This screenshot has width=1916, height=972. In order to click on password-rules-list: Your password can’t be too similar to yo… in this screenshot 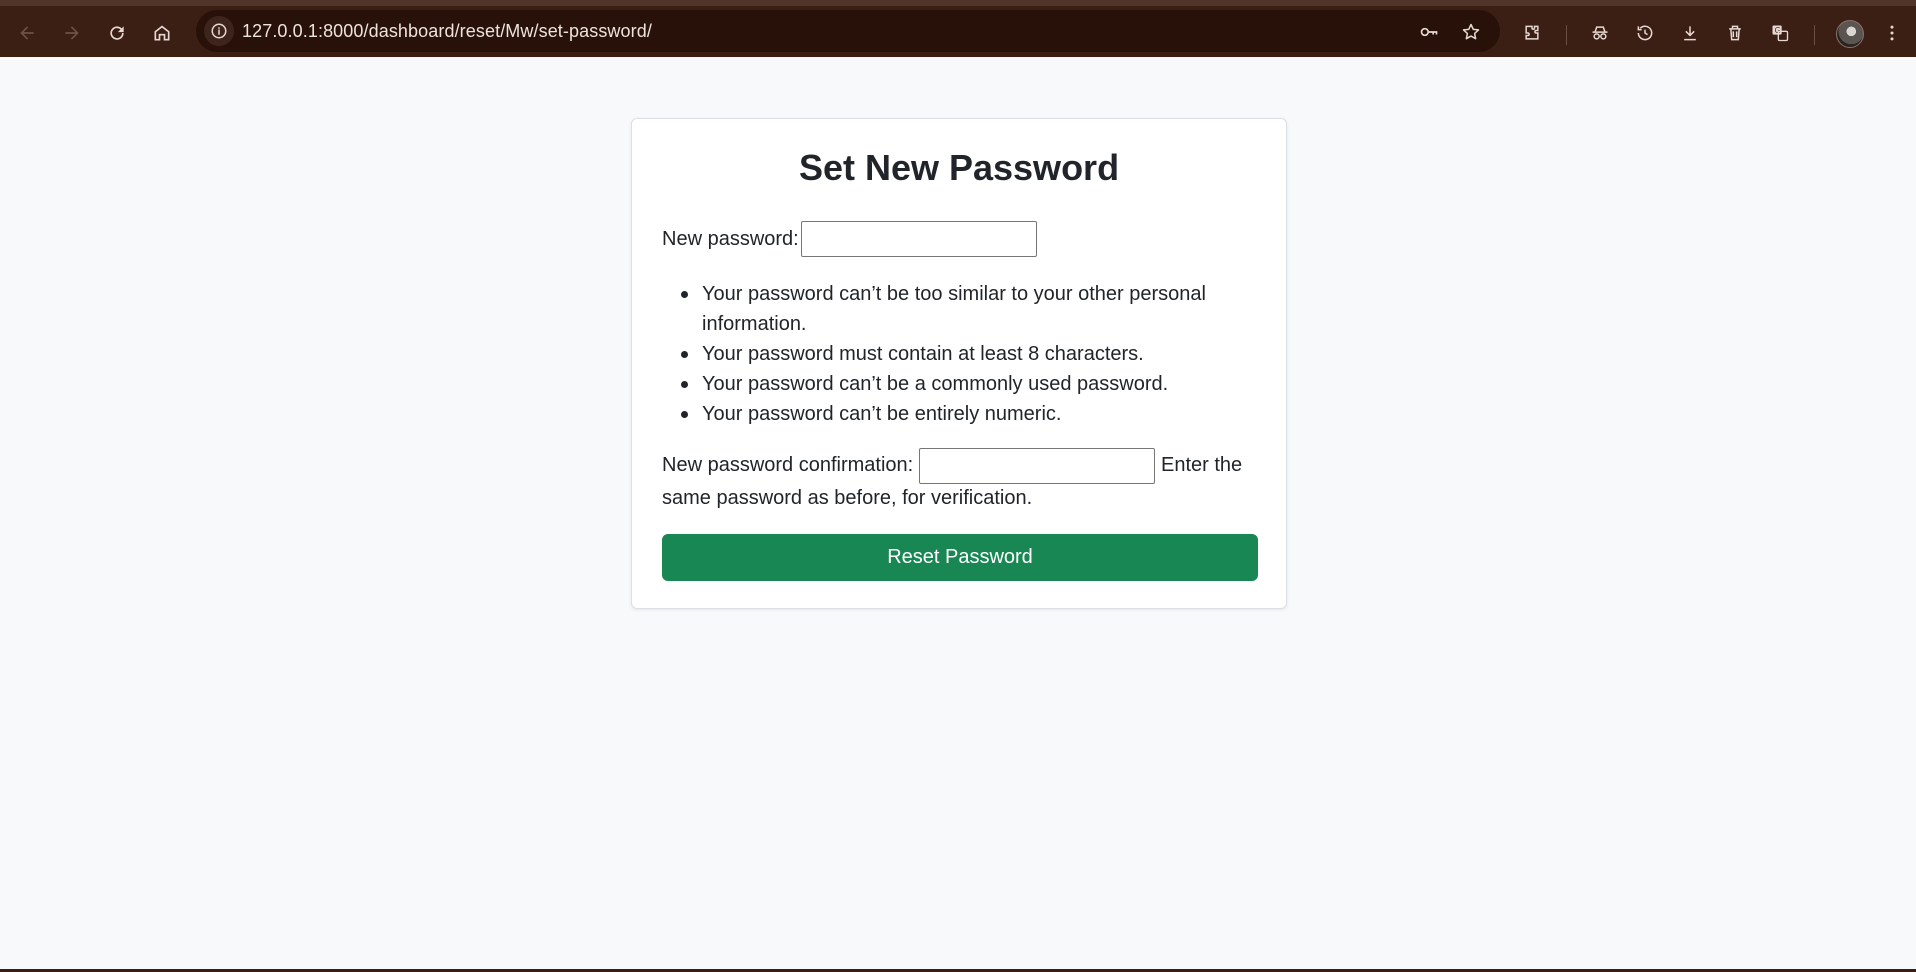, I will do `click(962, 354)`.